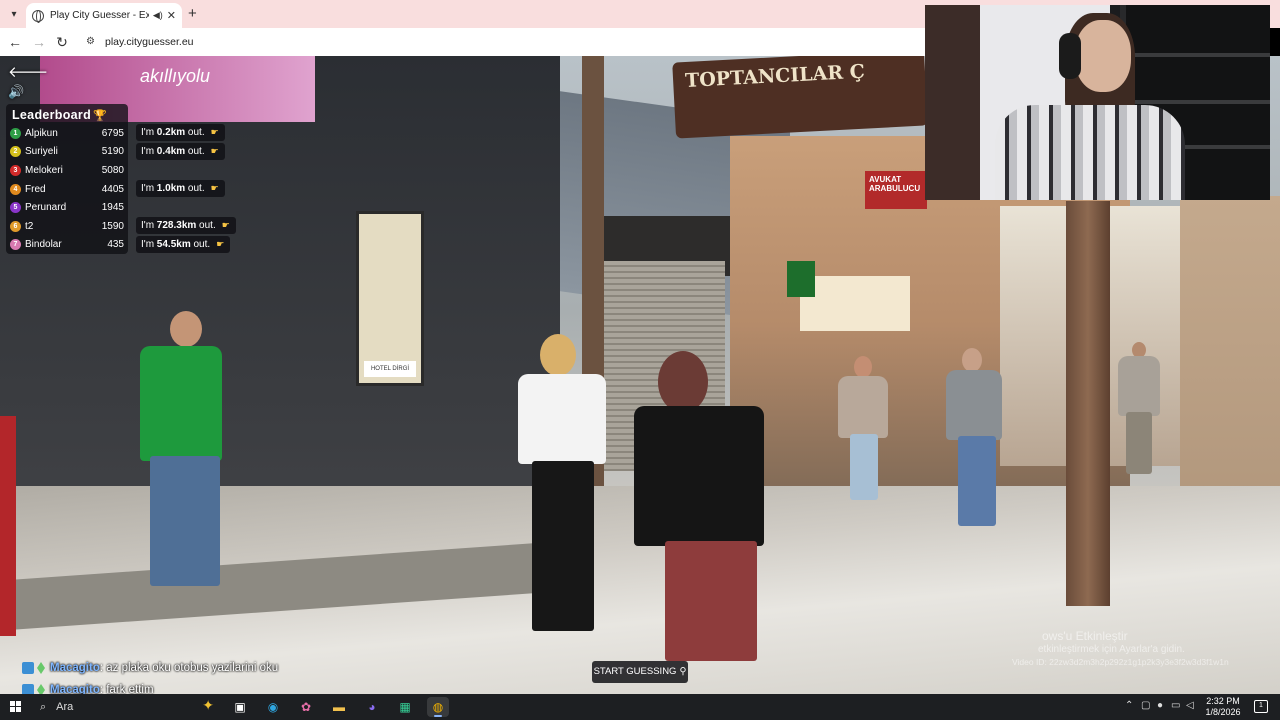 The width and height of the screenshot is (1280, 720). I want to click on leaderboard-row: 4 Fred 4405, so click(67, 189).